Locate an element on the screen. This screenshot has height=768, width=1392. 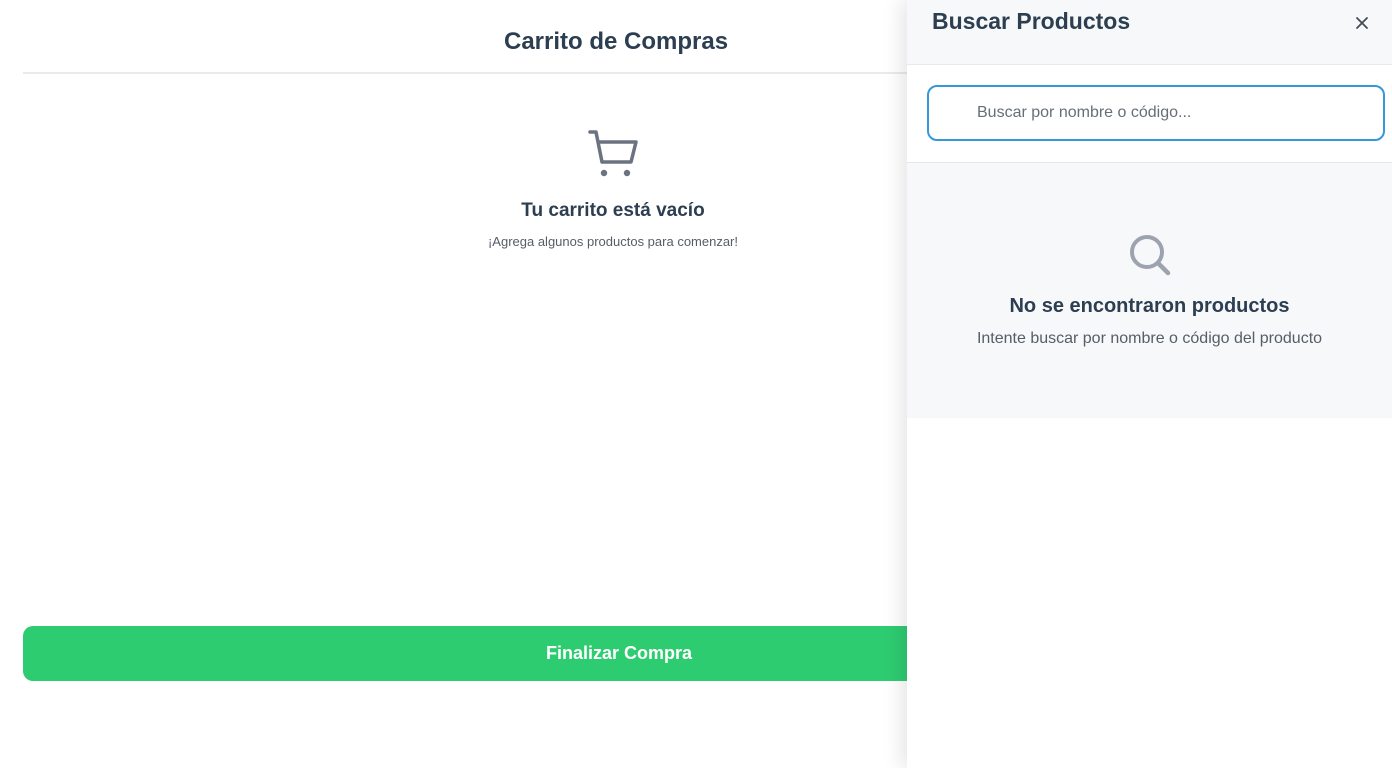
shopping-cart-icon is located at coordinates (613, 153).